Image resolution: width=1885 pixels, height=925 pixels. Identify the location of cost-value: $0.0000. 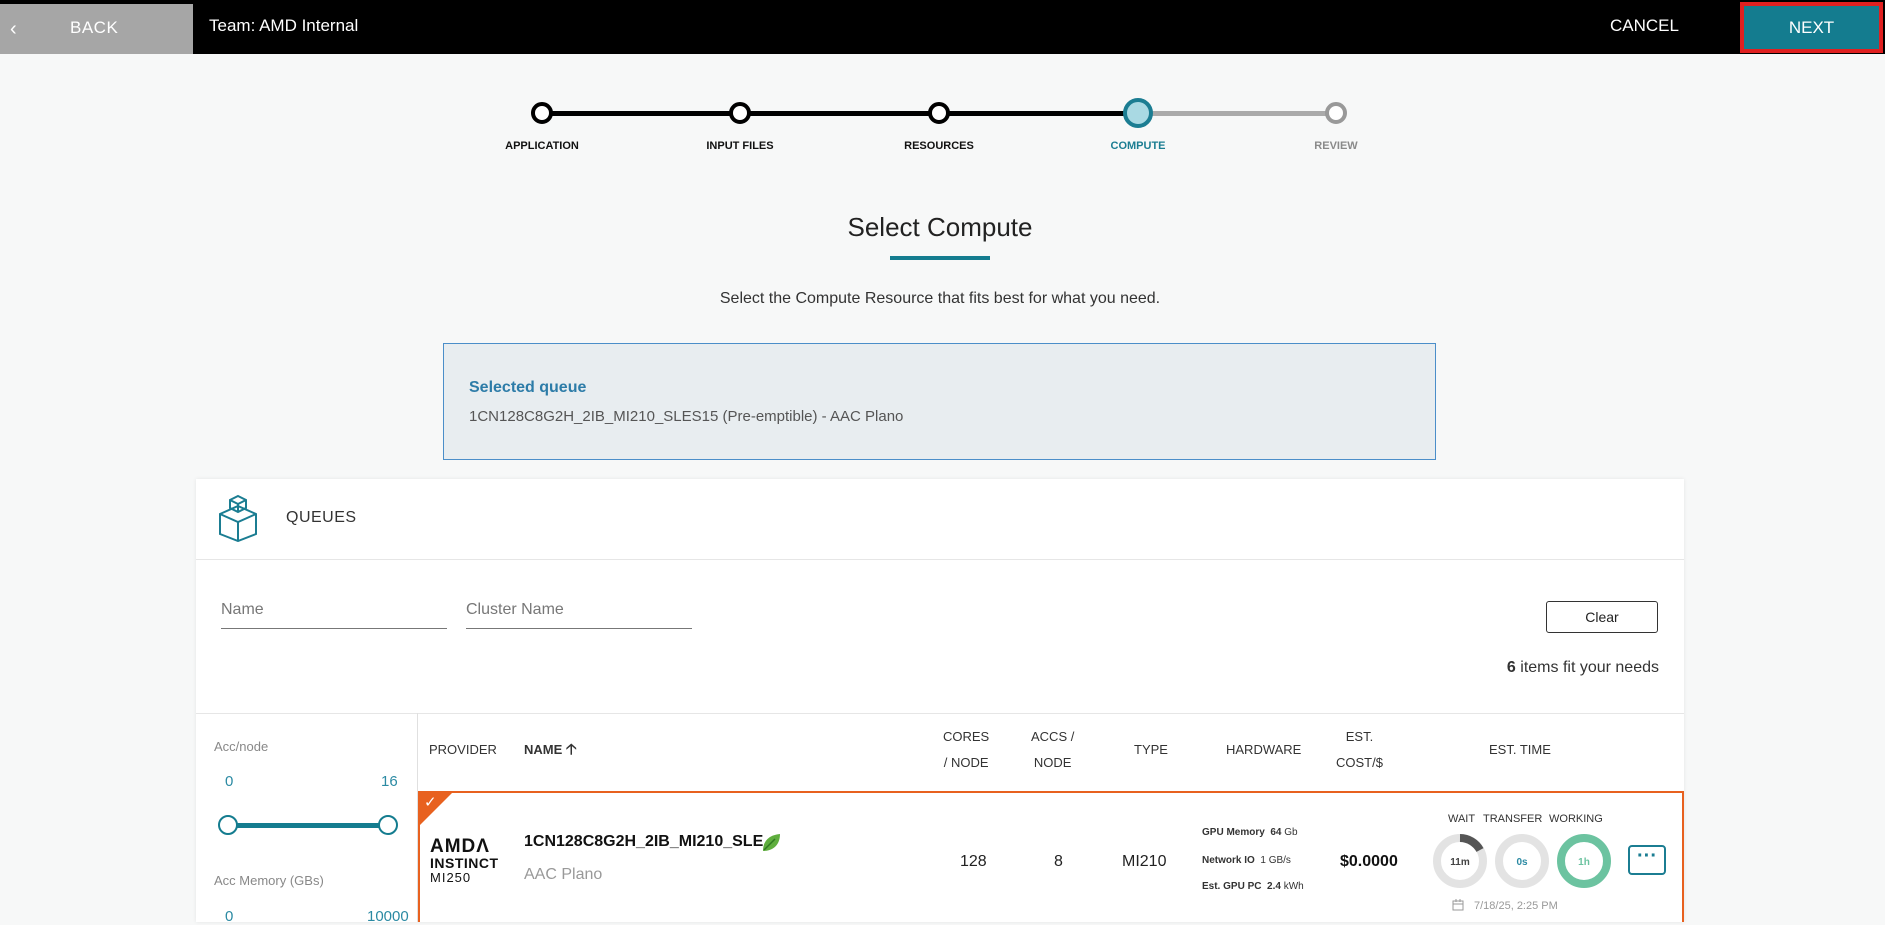
(1369, 861).